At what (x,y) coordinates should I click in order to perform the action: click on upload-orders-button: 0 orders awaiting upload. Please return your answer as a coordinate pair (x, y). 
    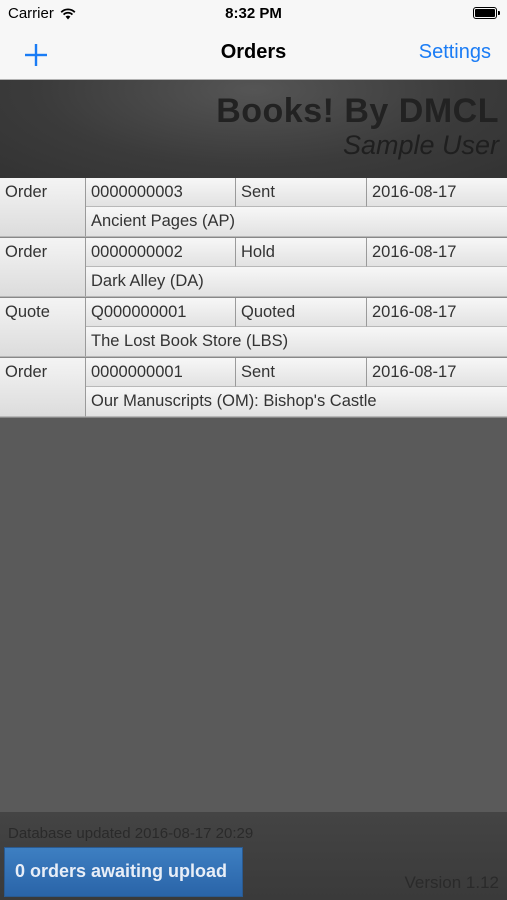
    Looking at the image, I should click on (123, 872).